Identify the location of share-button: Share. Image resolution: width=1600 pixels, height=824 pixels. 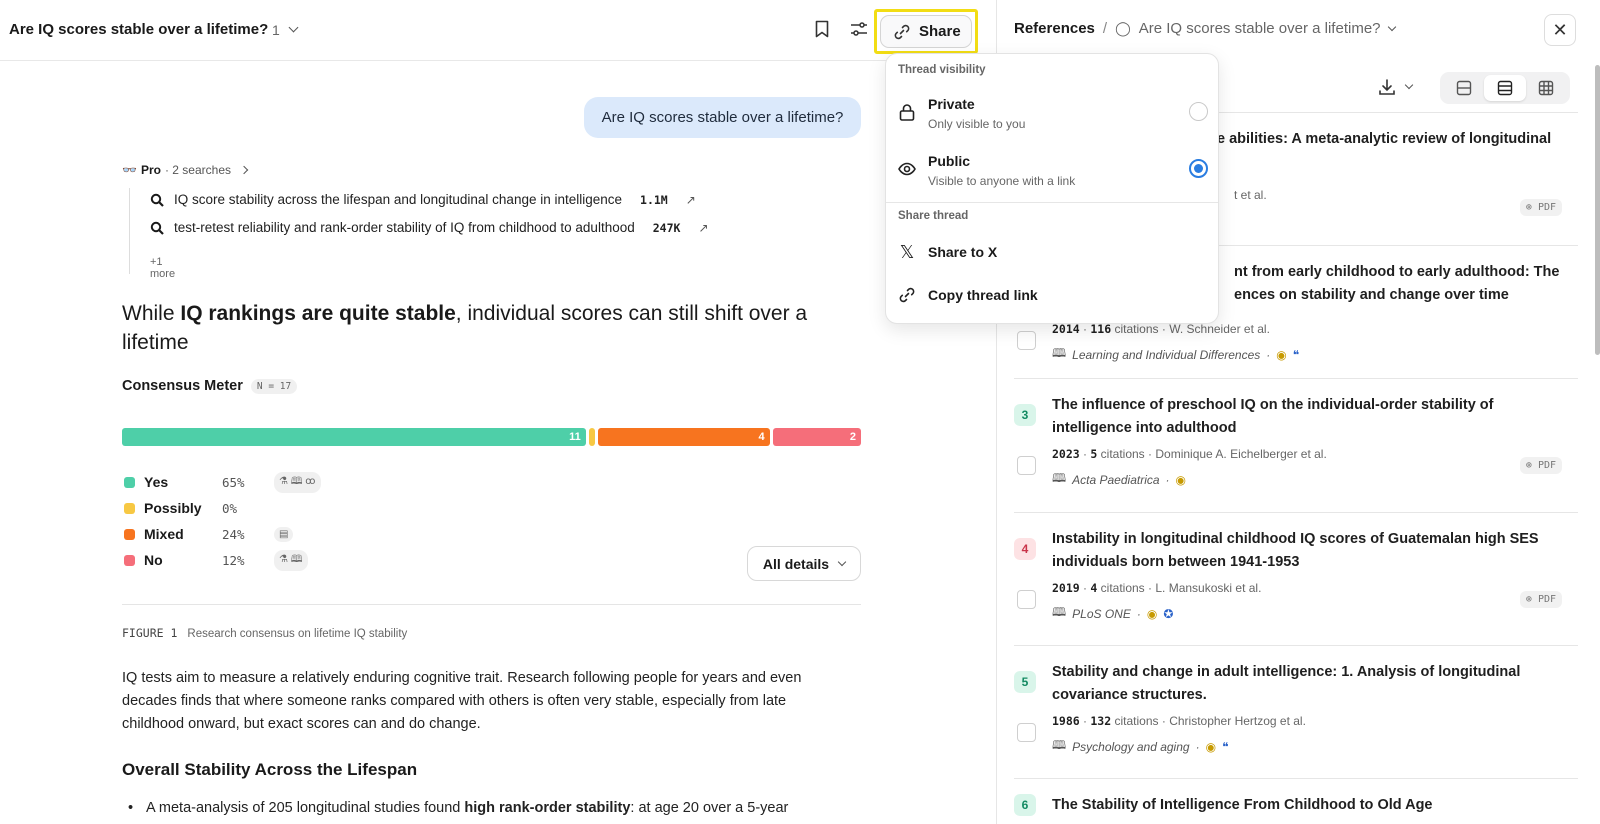
(926, 31).